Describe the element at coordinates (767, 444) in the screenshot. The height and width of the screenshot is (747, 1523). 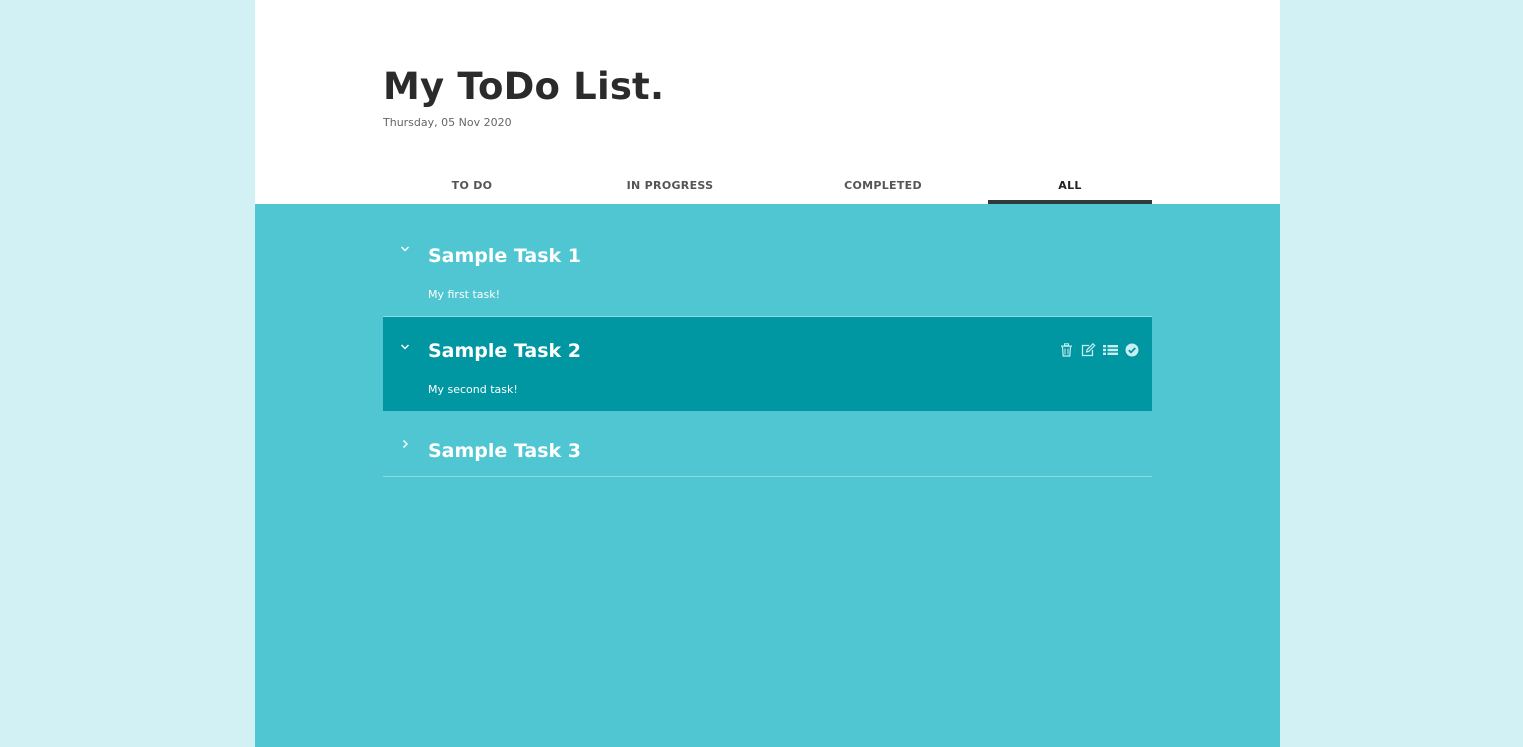
I see `task-item: Sample Task 3` at that location.